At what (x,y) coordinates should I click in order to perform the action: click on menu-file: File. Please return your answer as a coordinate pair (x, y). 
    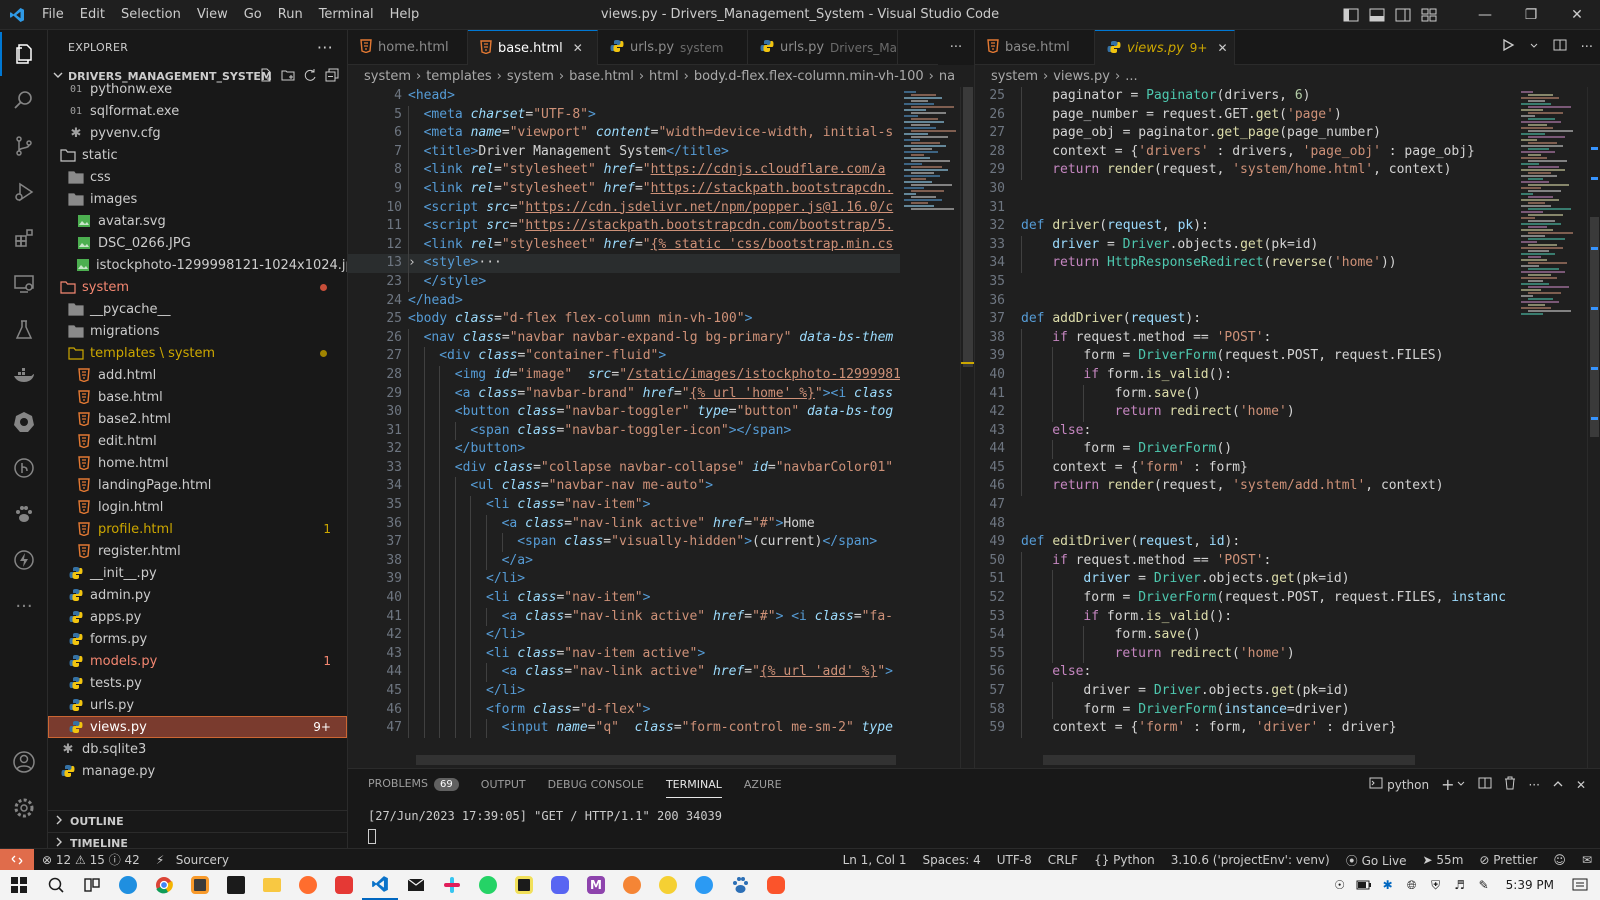
    Looking at the image, I should click on (53, 15).